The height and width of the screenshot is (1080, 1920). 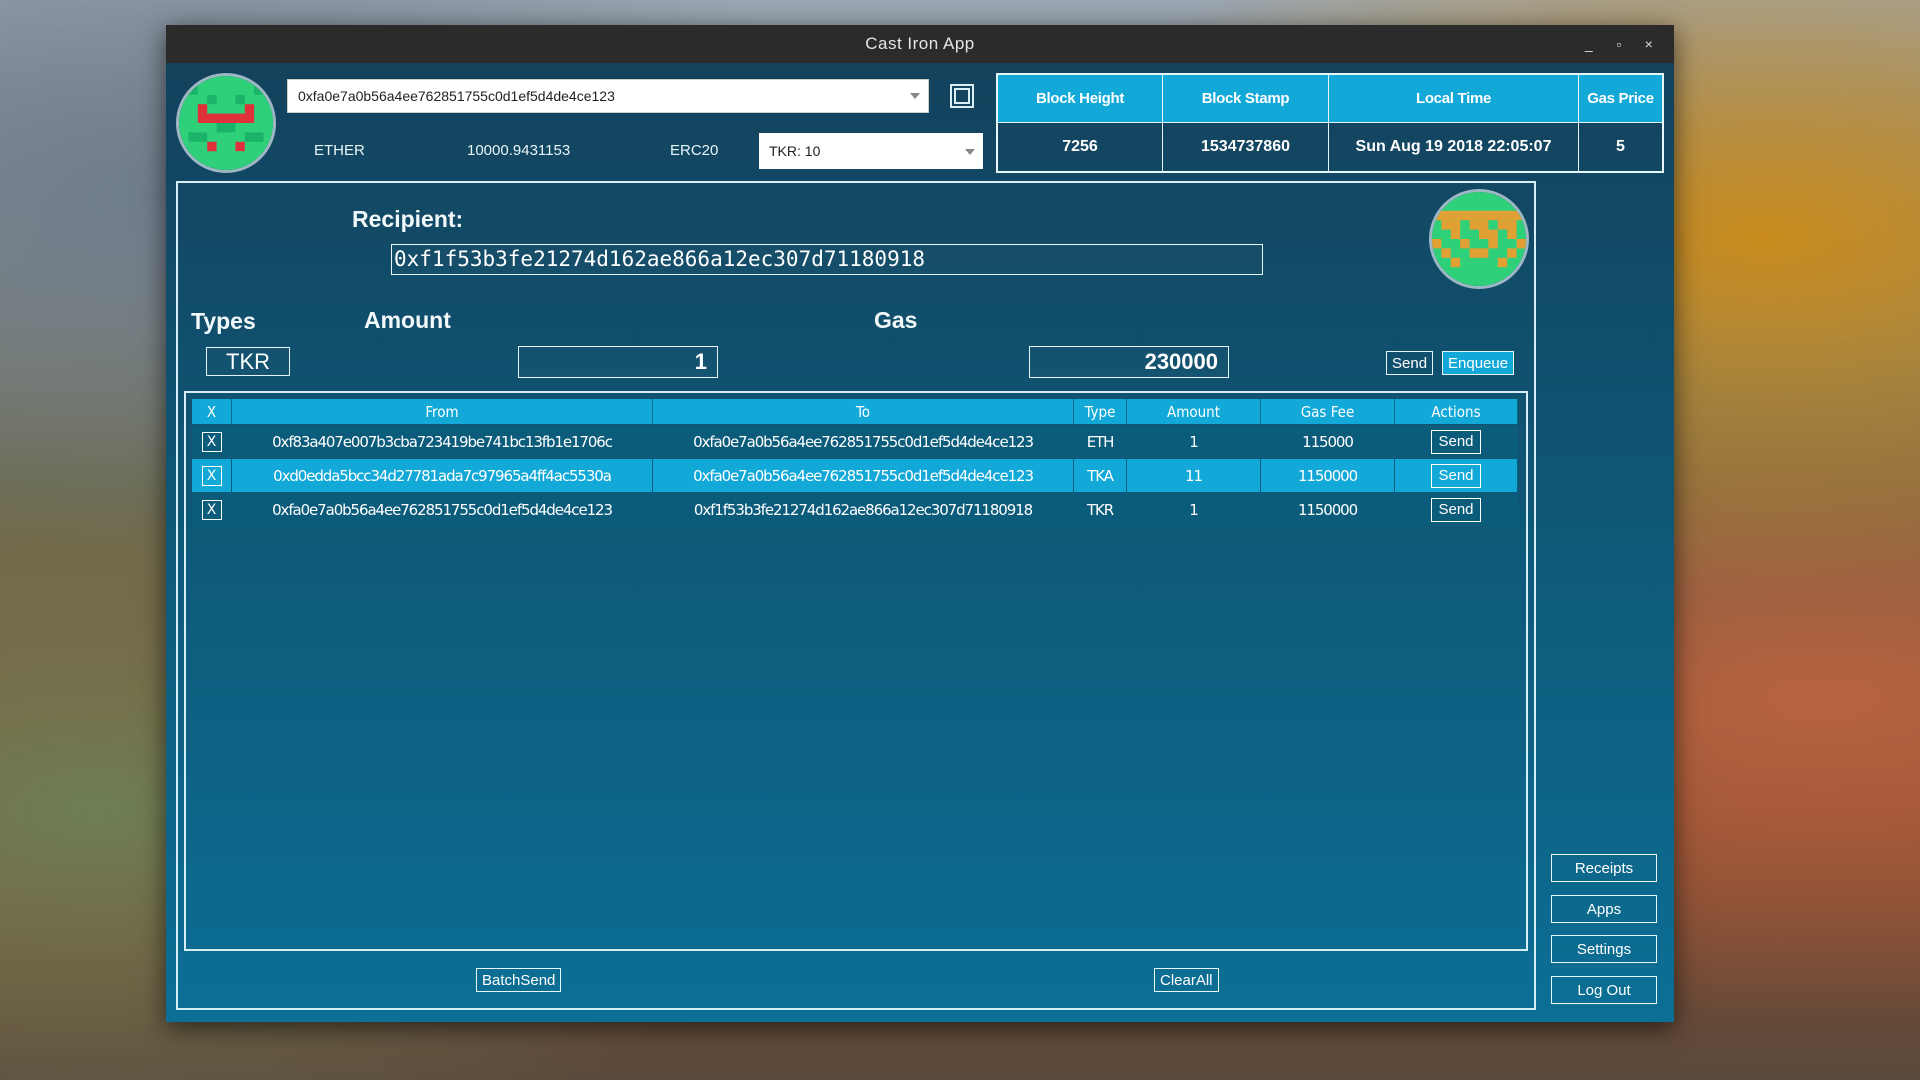 I want to click on close-icon: ×, so click(x=1649, y=44).